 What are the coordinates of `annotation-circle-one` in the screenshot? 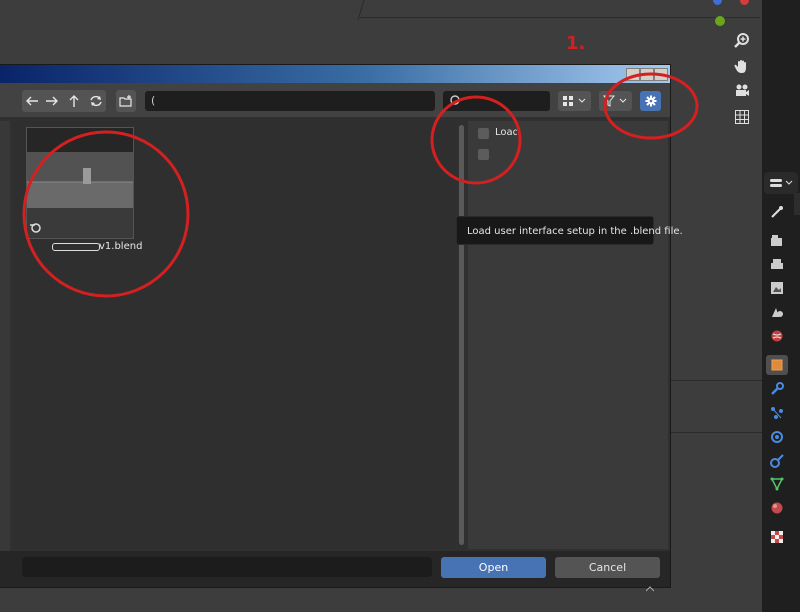 It's located at (651, 106).